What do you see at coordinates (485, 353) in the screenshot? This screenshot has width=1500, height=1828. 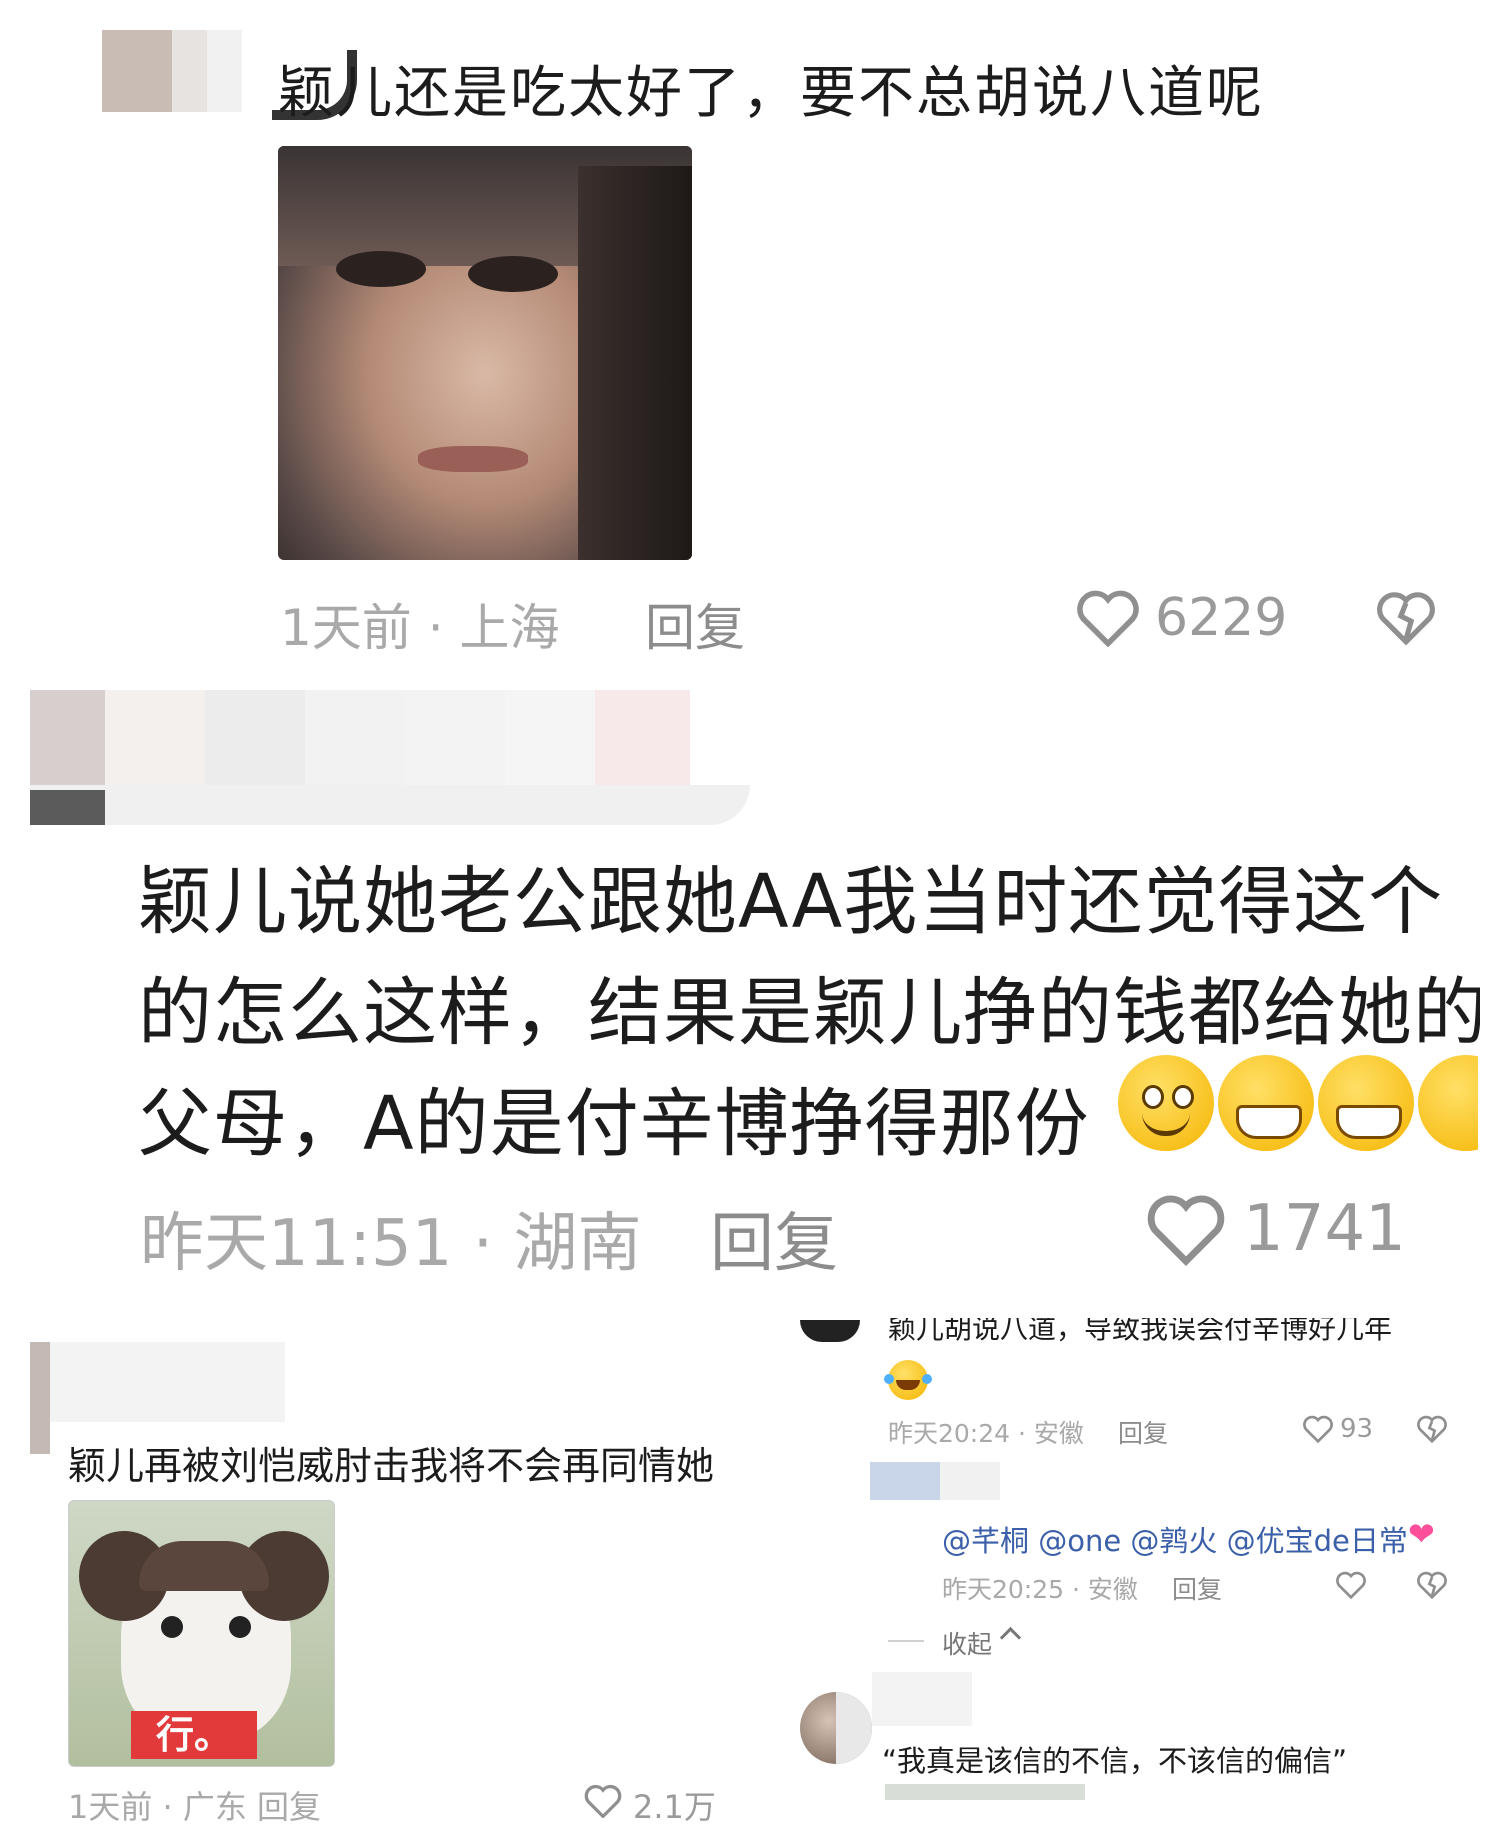 I see `sticker-image` at bounding box center [485, 353].